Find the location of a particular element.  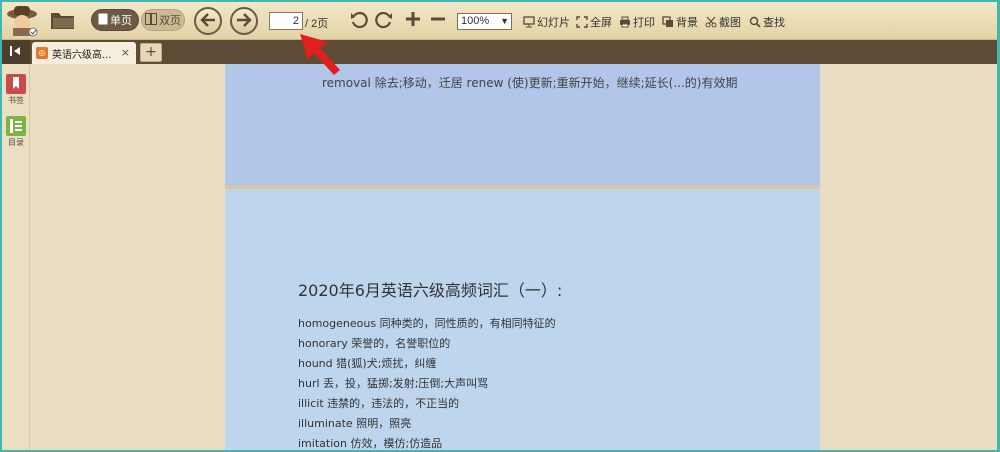

vocab-line: illuminate 照明，照亮 is located at coordinates (355, 423).